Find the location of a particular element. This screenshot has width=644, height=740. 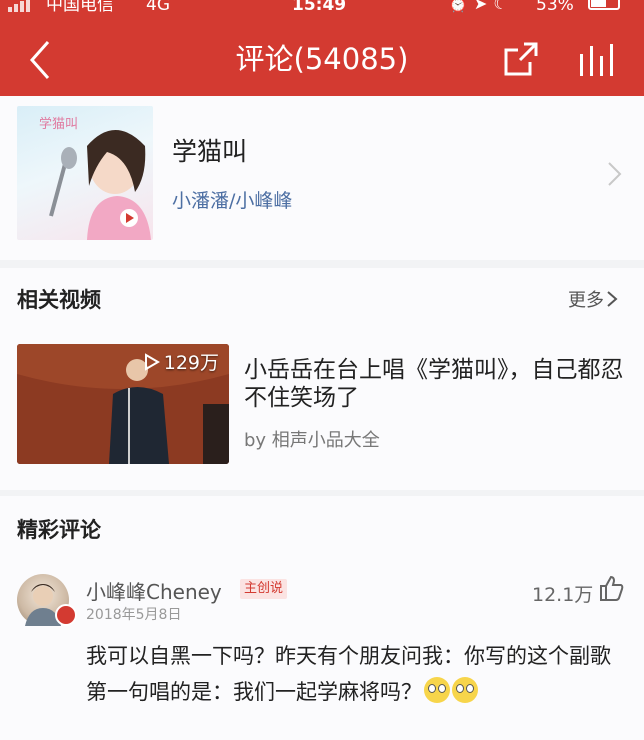

section-title-hot-comments: 精彩评论 is located at coordinates (59, 530).